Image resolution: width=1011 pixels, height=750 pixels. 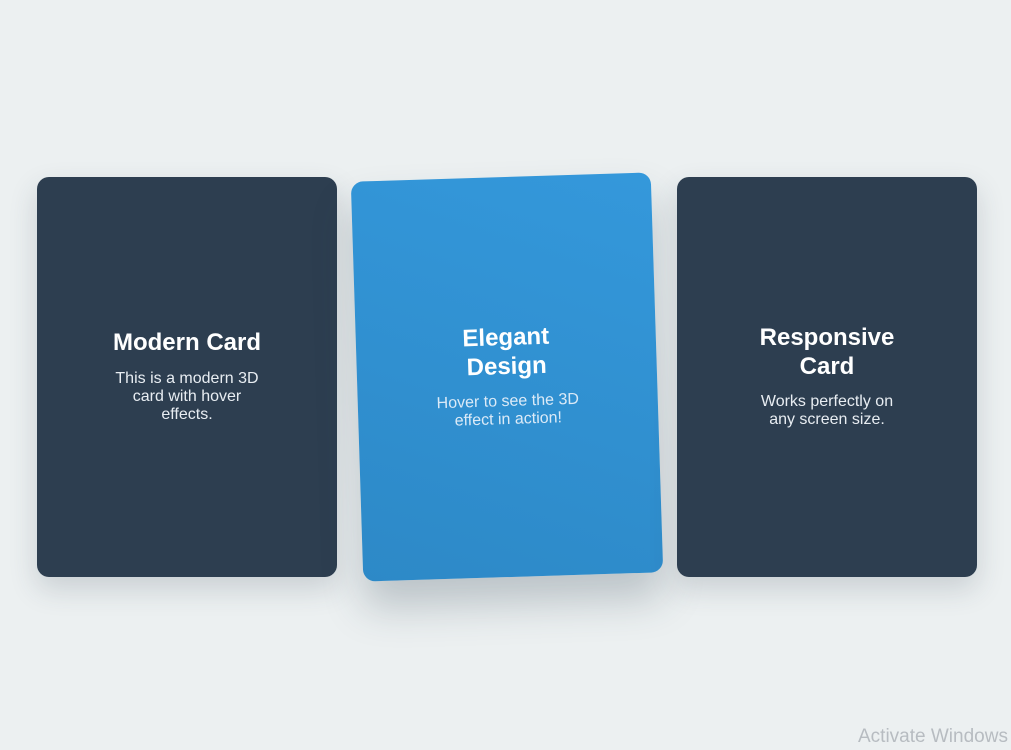 I want to click on card-title: Modern Card, so click(x=186, y=343).